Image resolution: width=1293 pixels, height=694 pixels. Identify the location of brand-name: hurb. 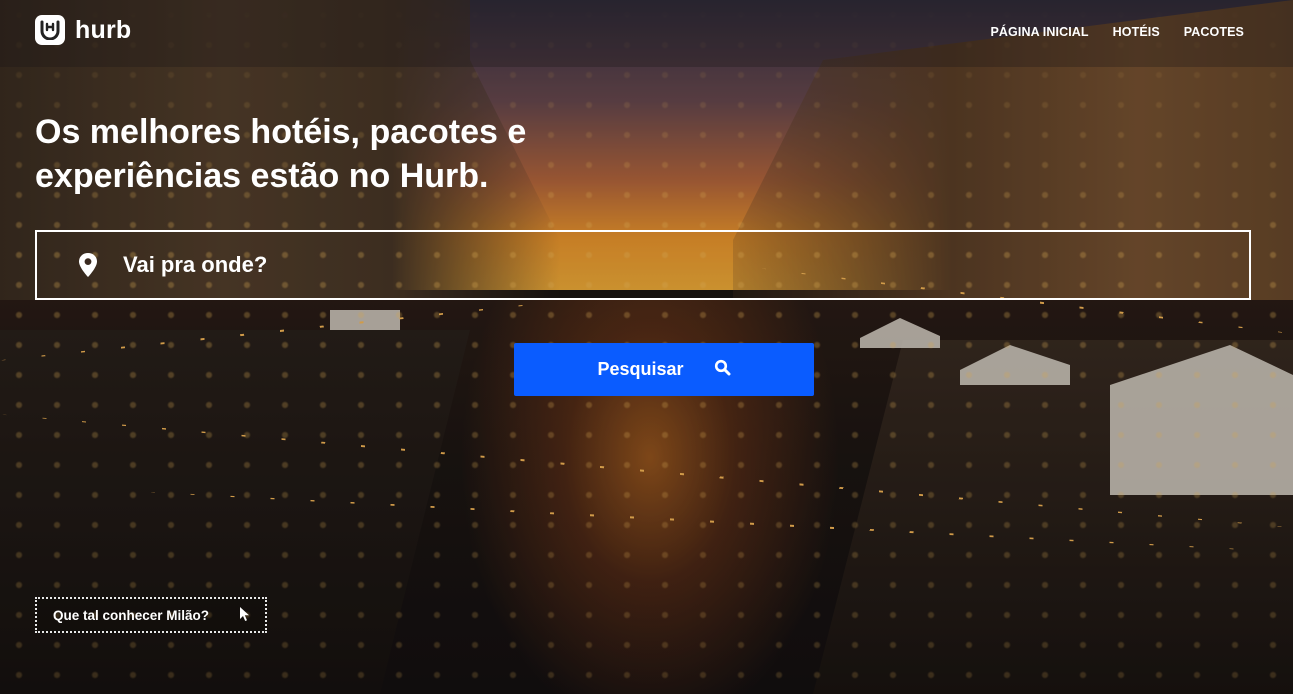
(103, 29).